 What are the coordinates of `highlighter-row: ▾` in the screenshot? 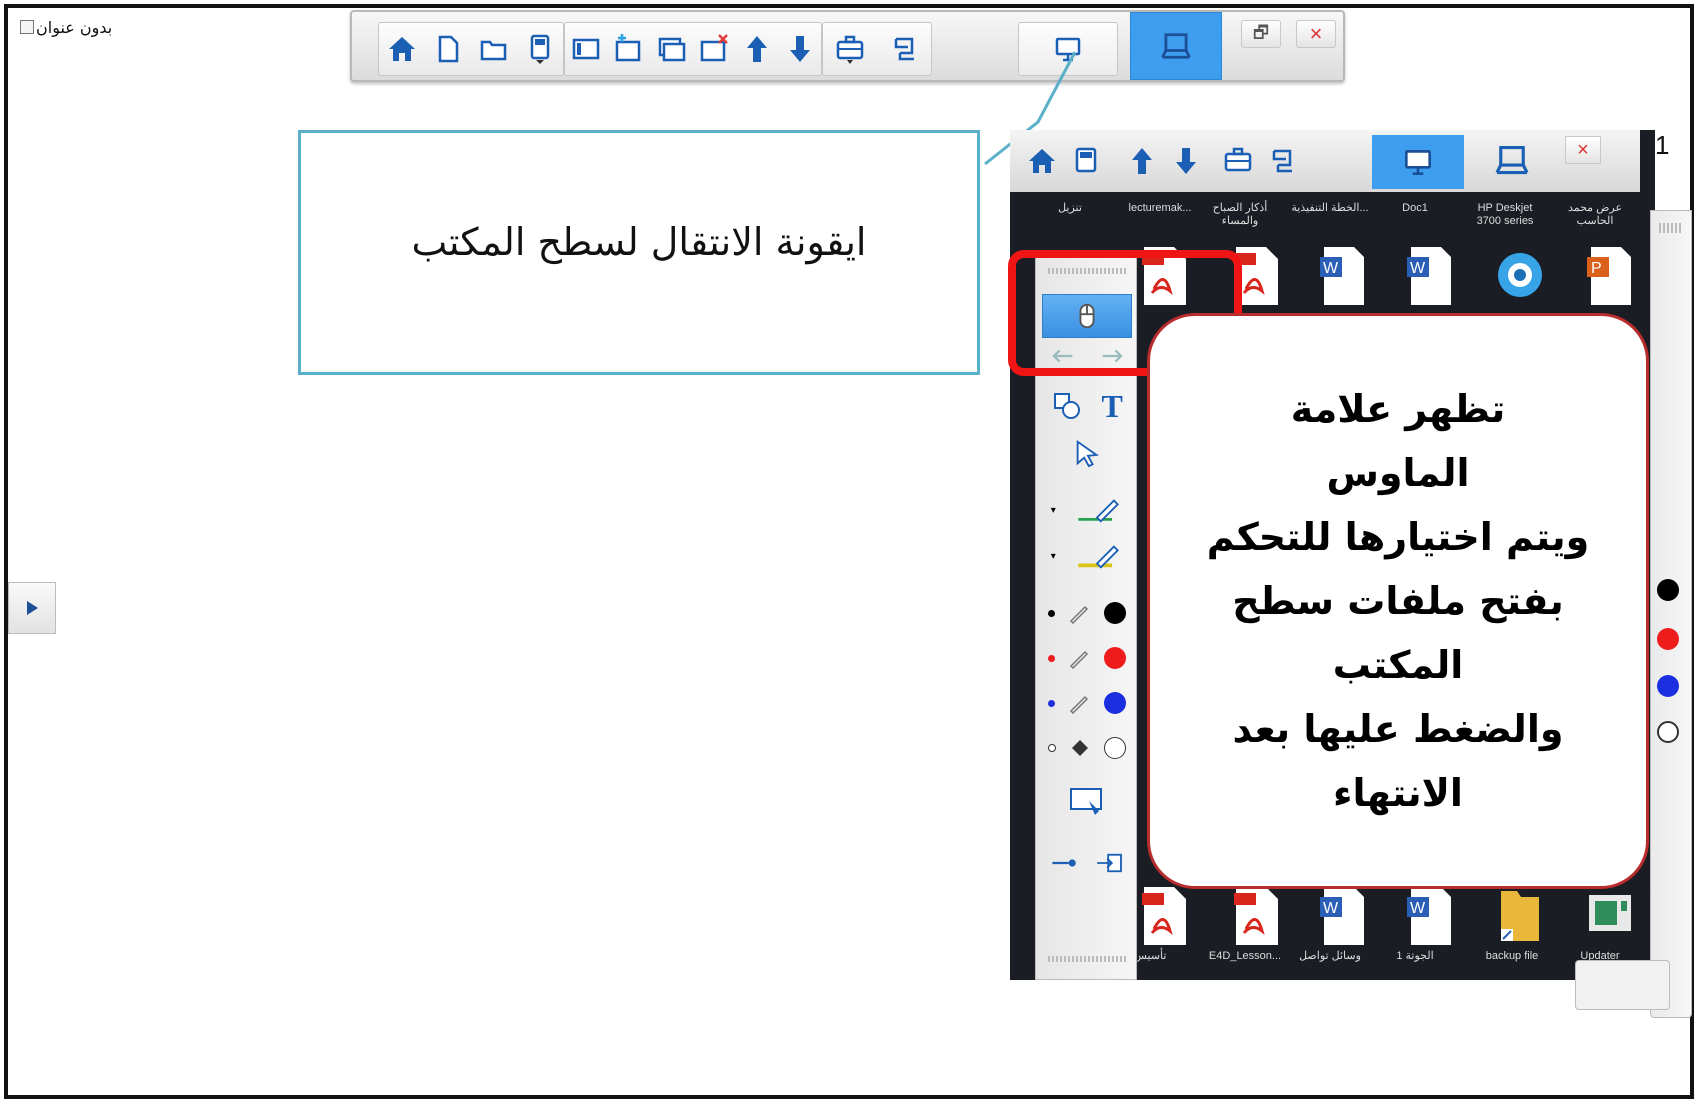 It's located at (1087, 556).